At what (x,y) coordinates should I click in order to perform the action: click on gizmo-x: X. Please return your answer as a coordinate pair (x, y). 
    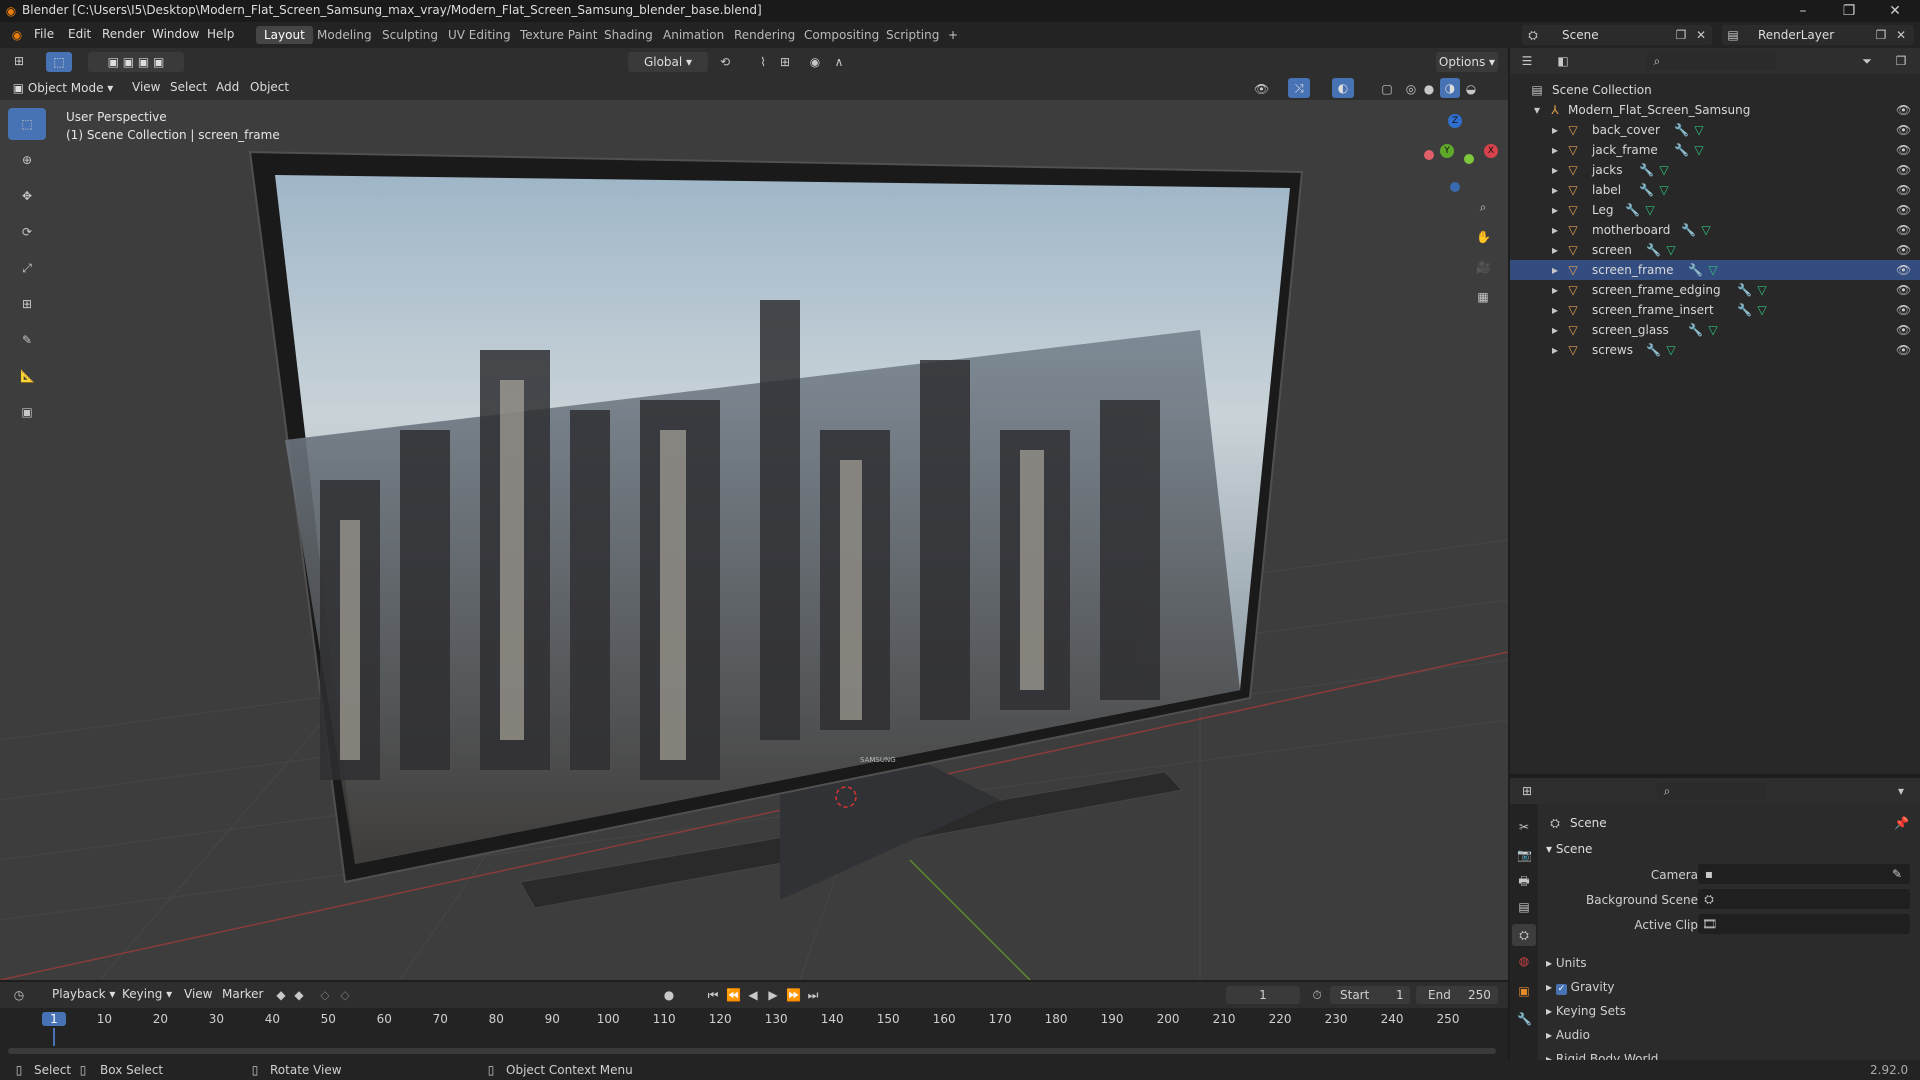
    Looking at the image, I should click on (1491, 151).